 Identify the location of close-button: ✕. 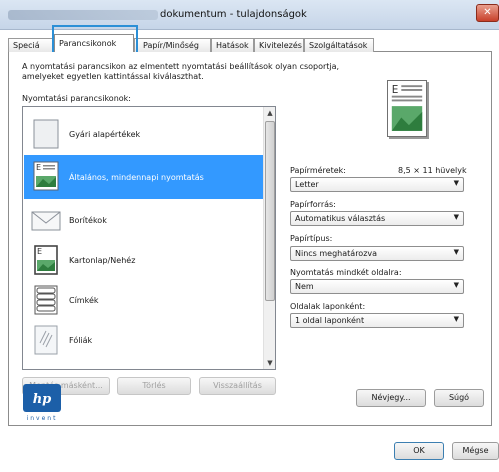
(487, 13).